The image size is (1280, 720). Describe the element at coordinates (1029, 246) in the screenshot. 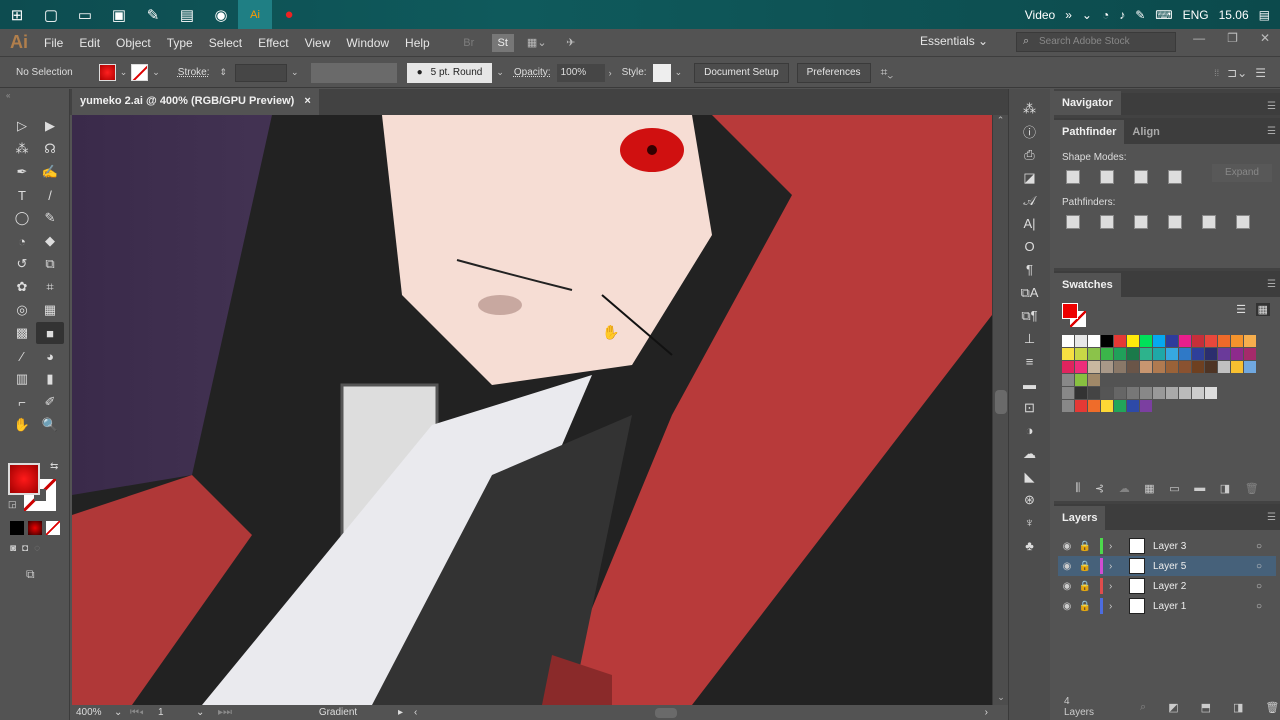

I see `dock-panel-6-icon: O` at that location.